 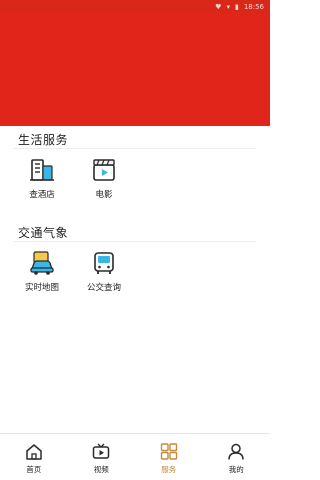 What do you see at coordinates (253, 7) in the screenshot?
I see `status-time: 18:56` at bounding box center [253, 7].